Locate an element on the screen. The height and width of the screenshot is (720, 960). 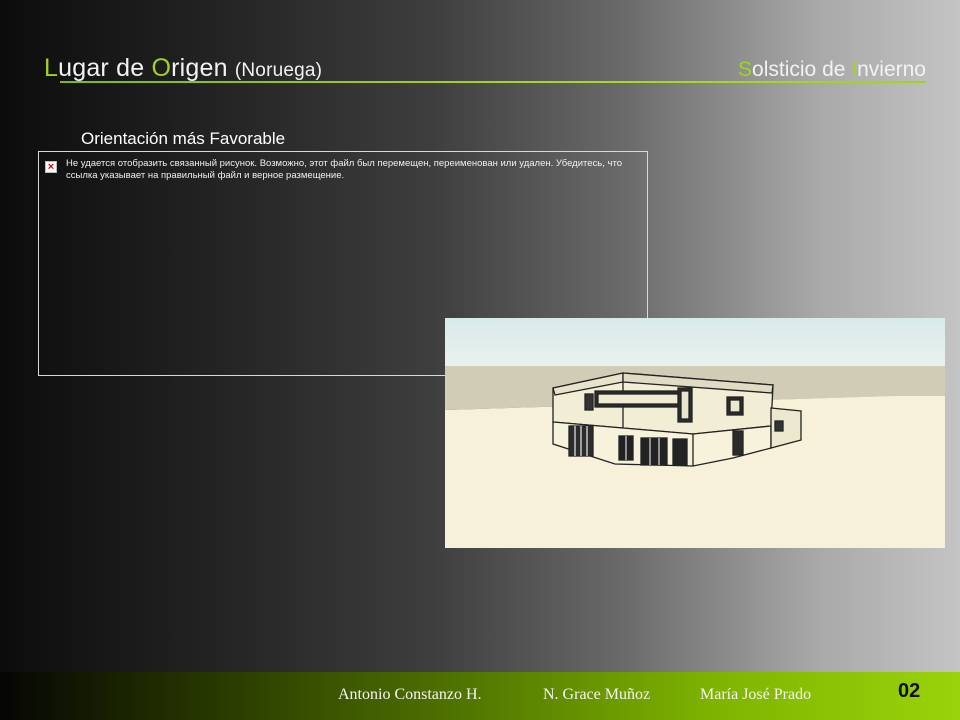
author-1: Antonio Constanzo H. is located at coordinates (410, 694).